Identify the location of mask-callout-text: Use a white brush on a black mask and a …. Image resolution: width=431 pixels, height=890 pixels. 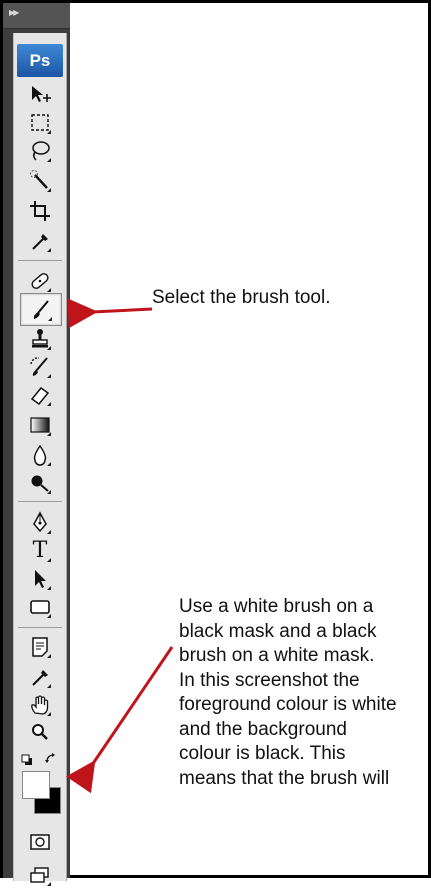
(288, 693).